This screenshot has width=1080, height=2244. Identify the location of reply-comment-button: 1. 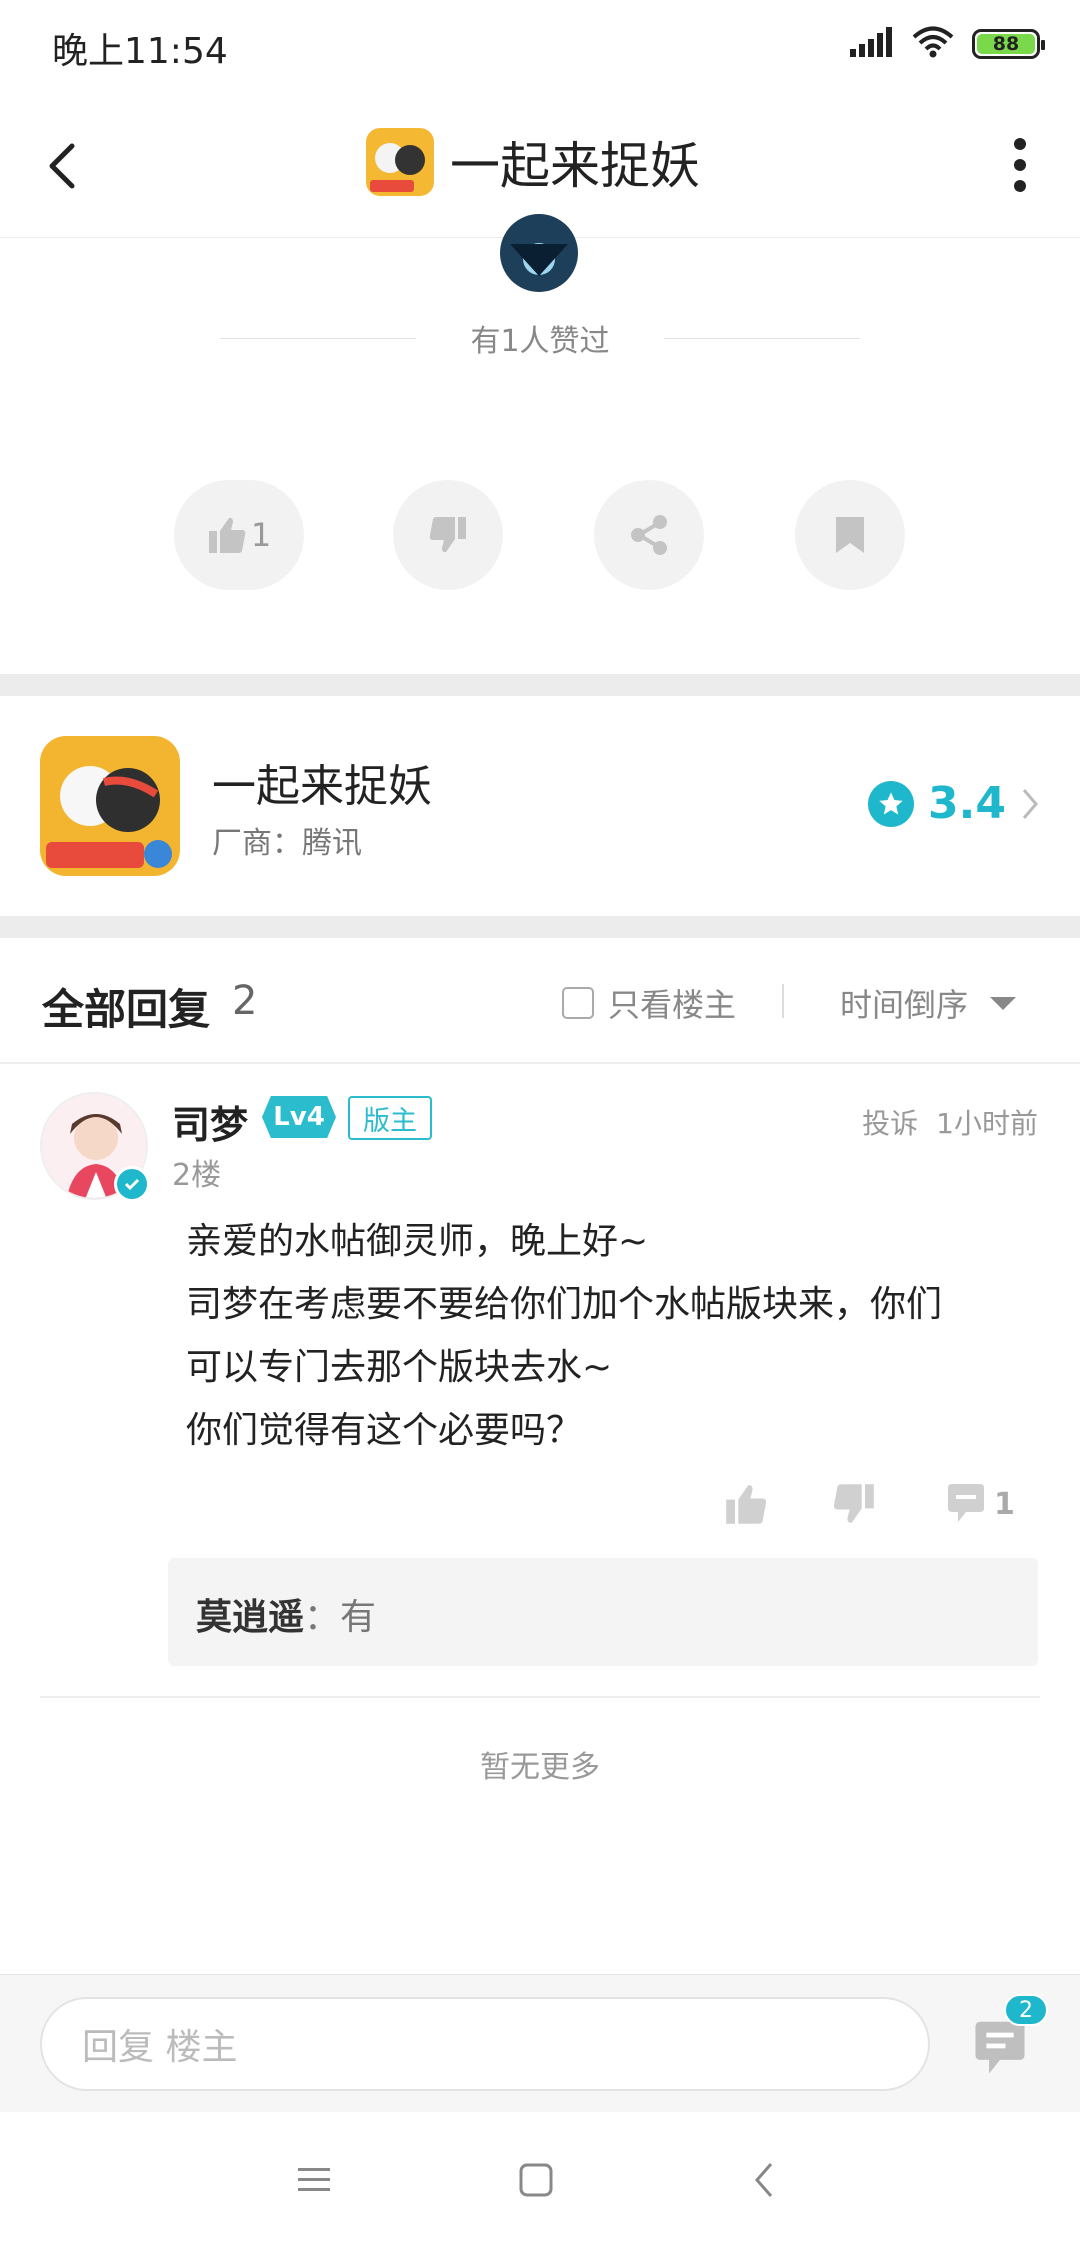
(979, 1504).